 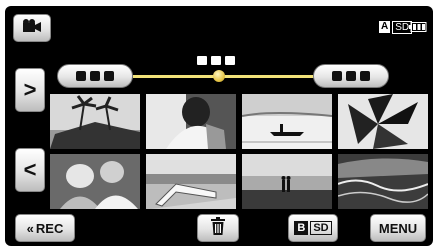 What do you see at coordinates (191, 181) in the screenshot?
I see `thumbnail-beach-lounger` at bounding box center [191, 181].